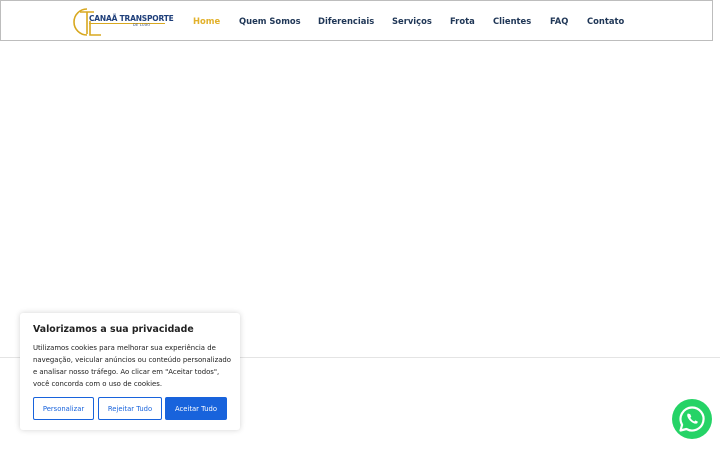  Describe the element at coordinates (512, 21) in the screenshot. I see `nav-item-clientes: Clientes` at that location.